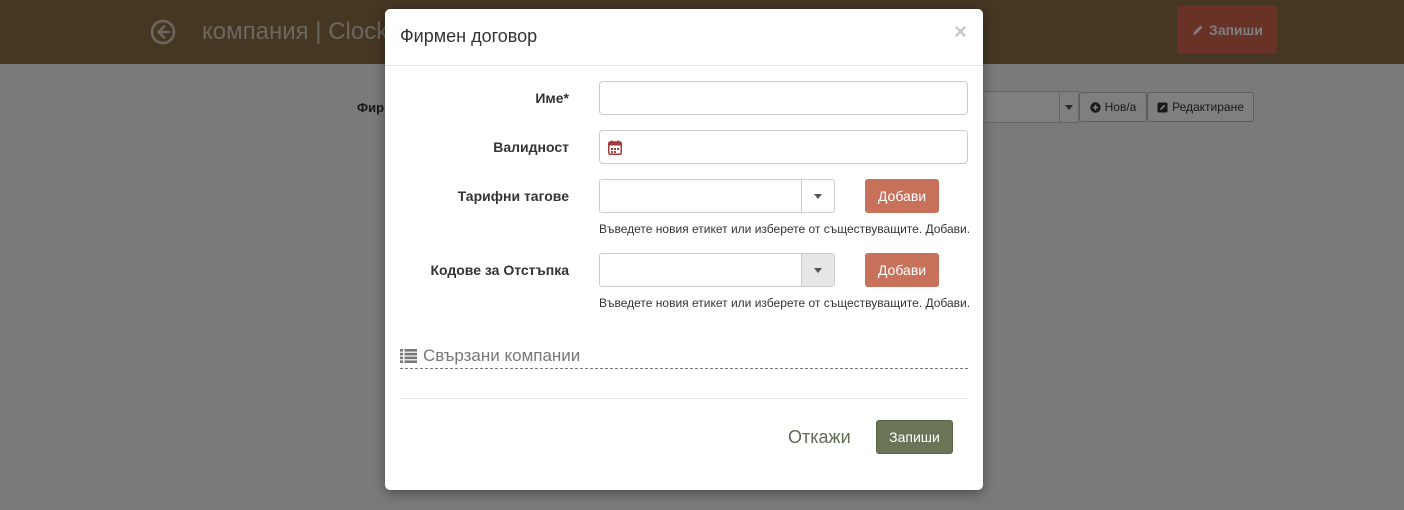 This screenshot has width=1404, height=510. I want to click on add-tariff-tag-button: Добави, so click(902, 196).